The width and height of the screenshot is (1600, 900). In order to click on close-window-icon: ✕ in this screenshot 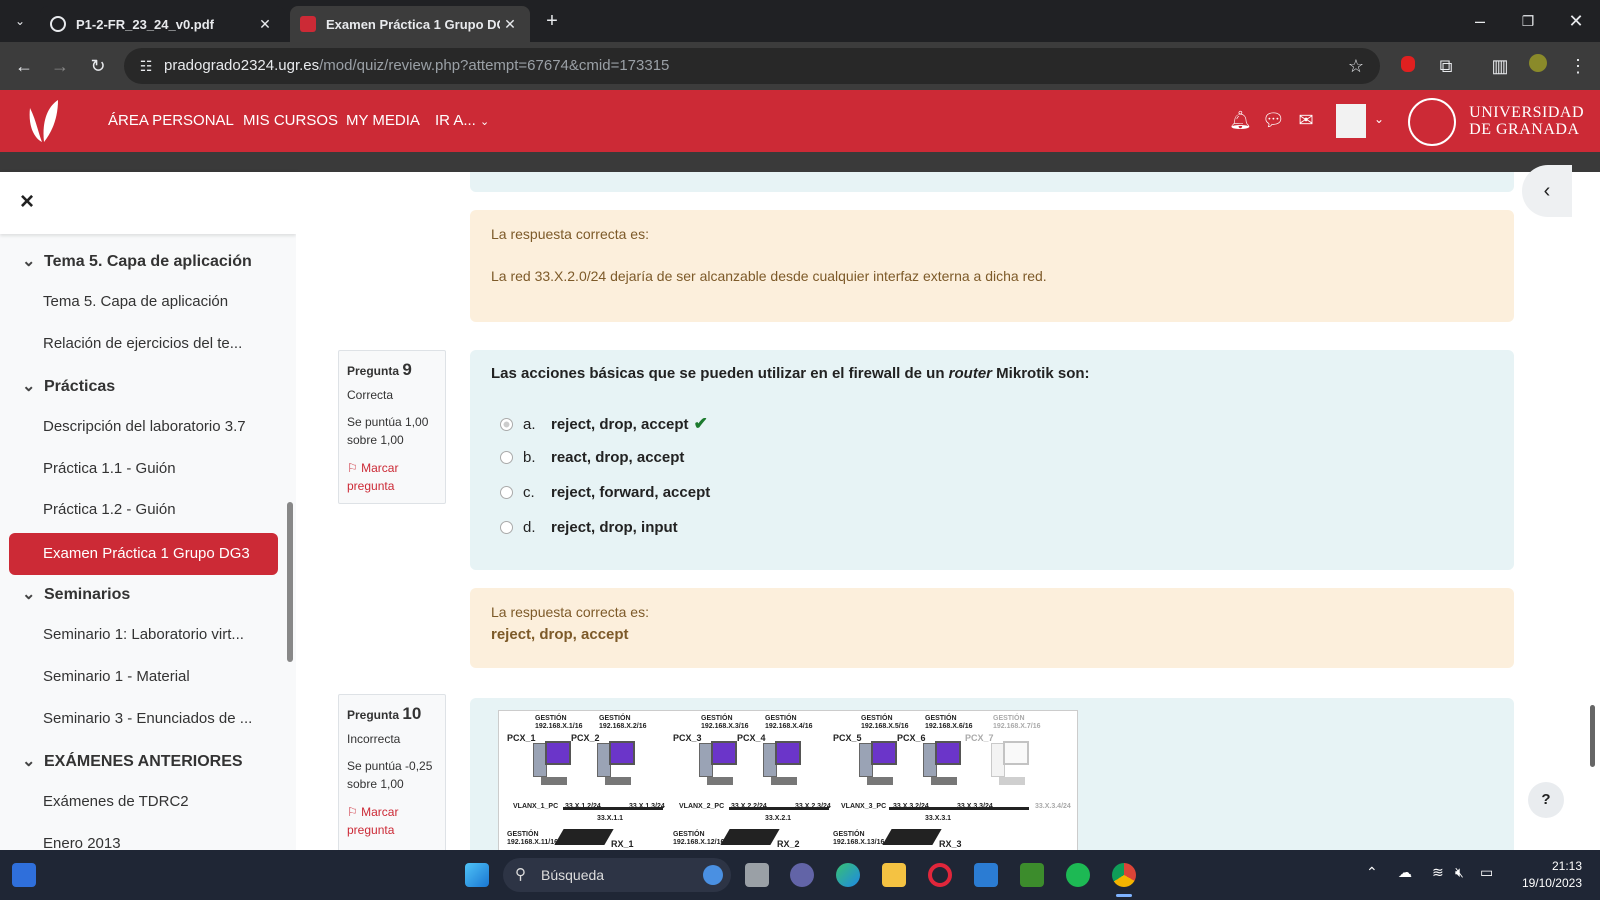, I will do `click(1576, 21)`.